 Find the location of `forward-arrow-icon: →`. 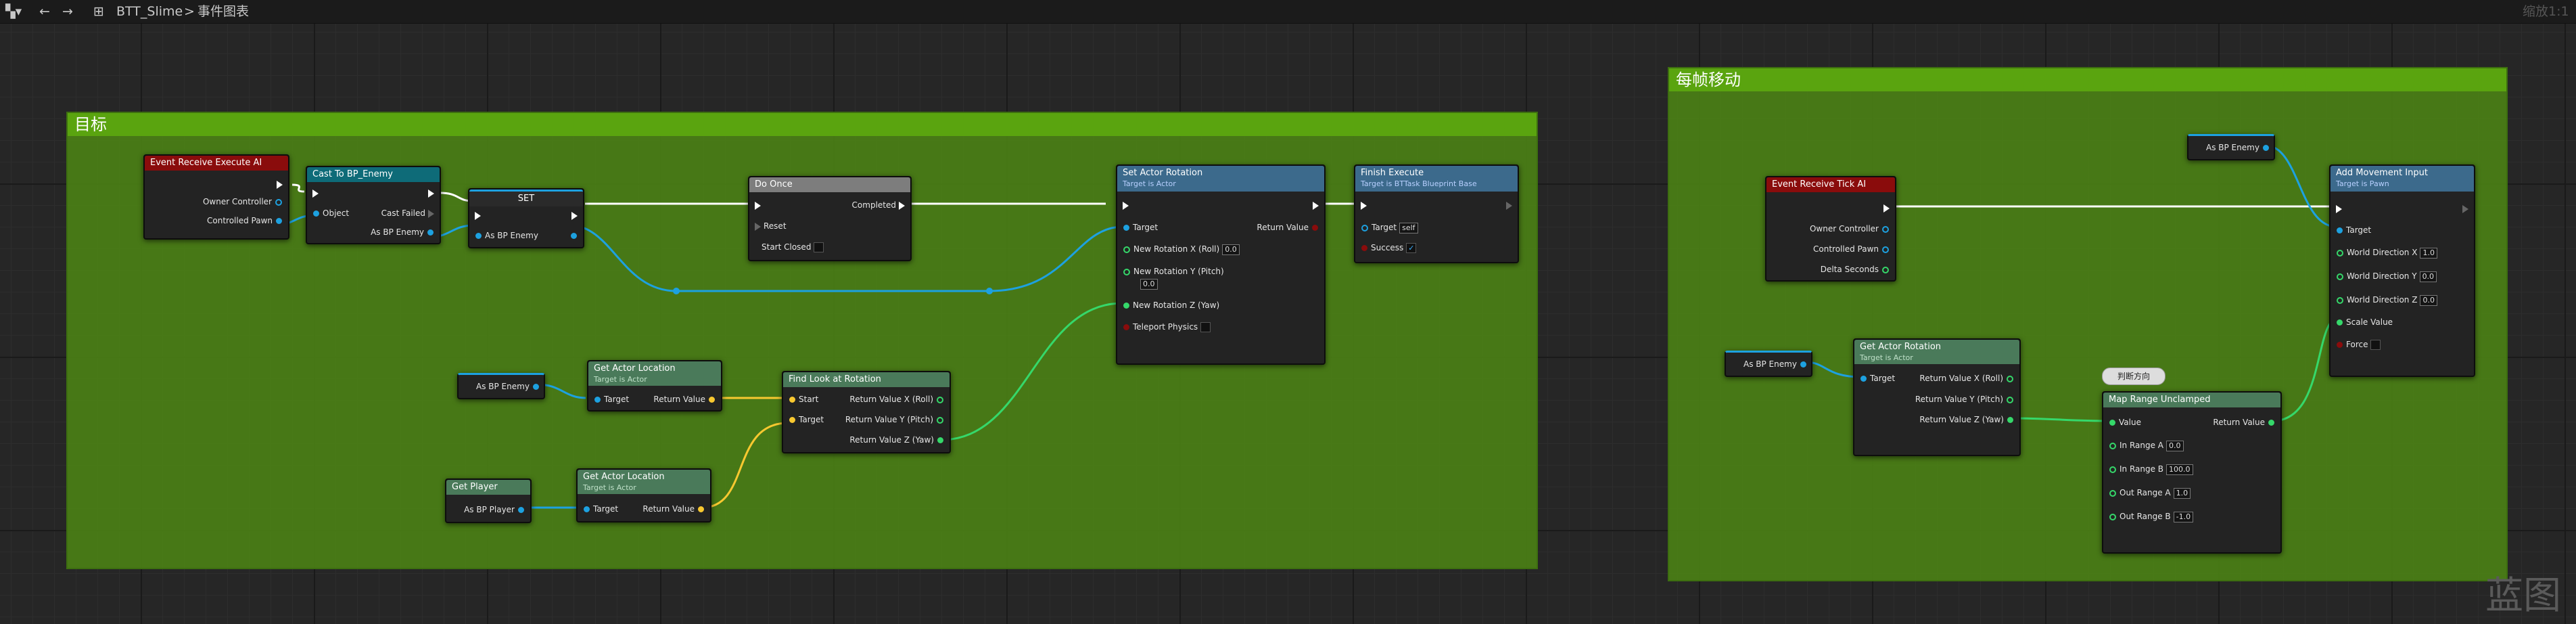

forward-arrow-icon: → is located at coordinates (67, 11).